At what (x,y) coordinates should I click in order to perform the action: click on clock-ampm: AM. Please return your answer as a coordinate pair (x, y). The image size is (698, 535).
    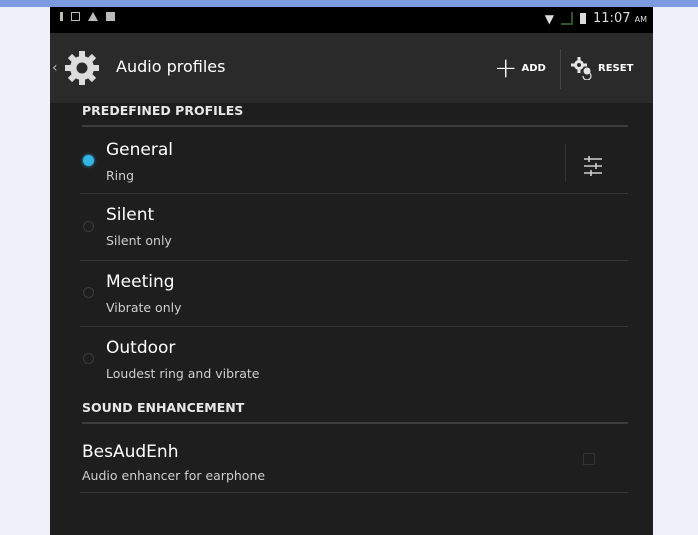
    Looking at the image, I should click on (640, 19).